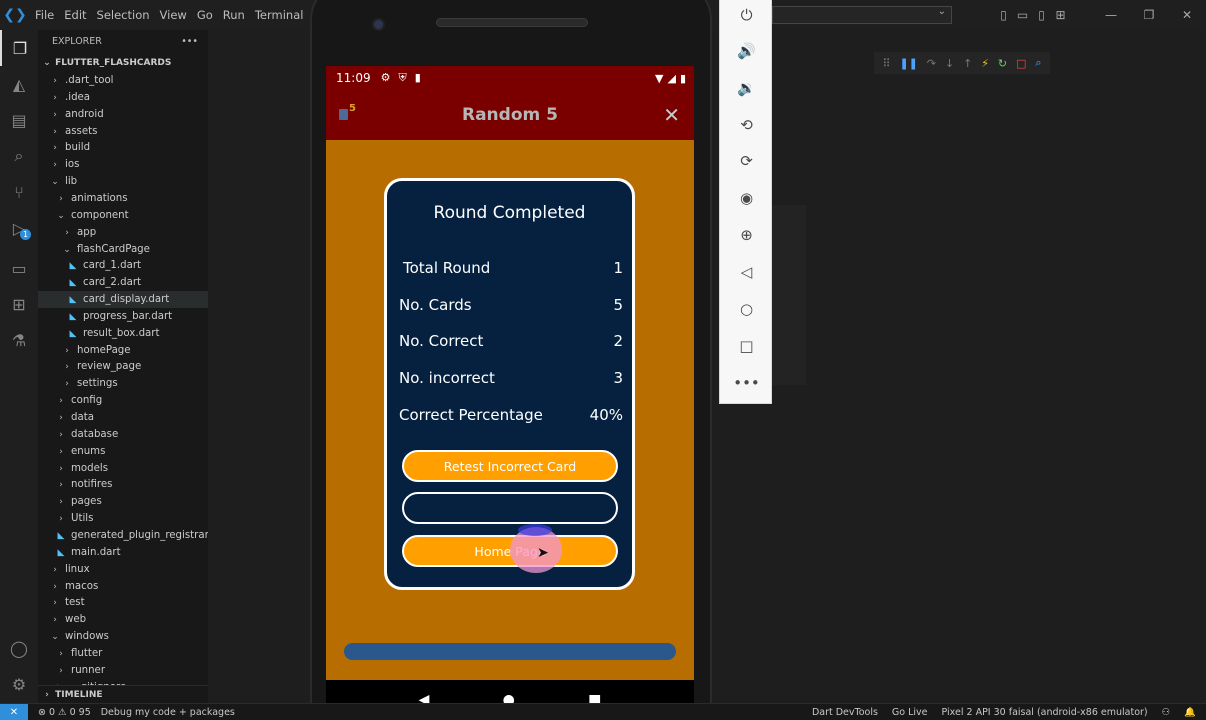 The height and width of the screenshot is (720, 1206). Describe the element at coordinates (123, 569) in the screenshot. I see `tree-folder: › linux` at that location.